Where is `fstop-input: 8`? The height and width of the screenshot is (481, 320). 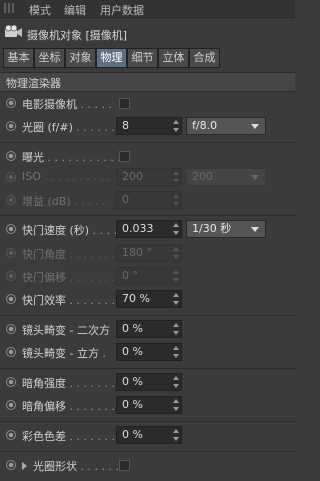
fstop-input: 8 is located at coordinates (149, 126).